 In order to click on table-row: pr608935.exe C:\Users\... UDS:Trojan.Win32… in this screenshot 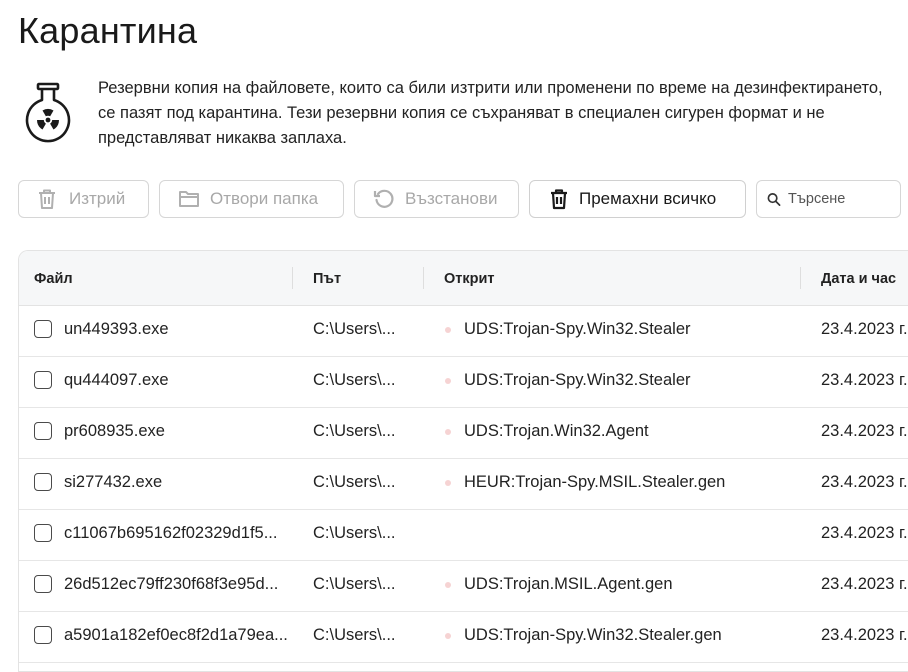, I will do `click(463, 433)`.